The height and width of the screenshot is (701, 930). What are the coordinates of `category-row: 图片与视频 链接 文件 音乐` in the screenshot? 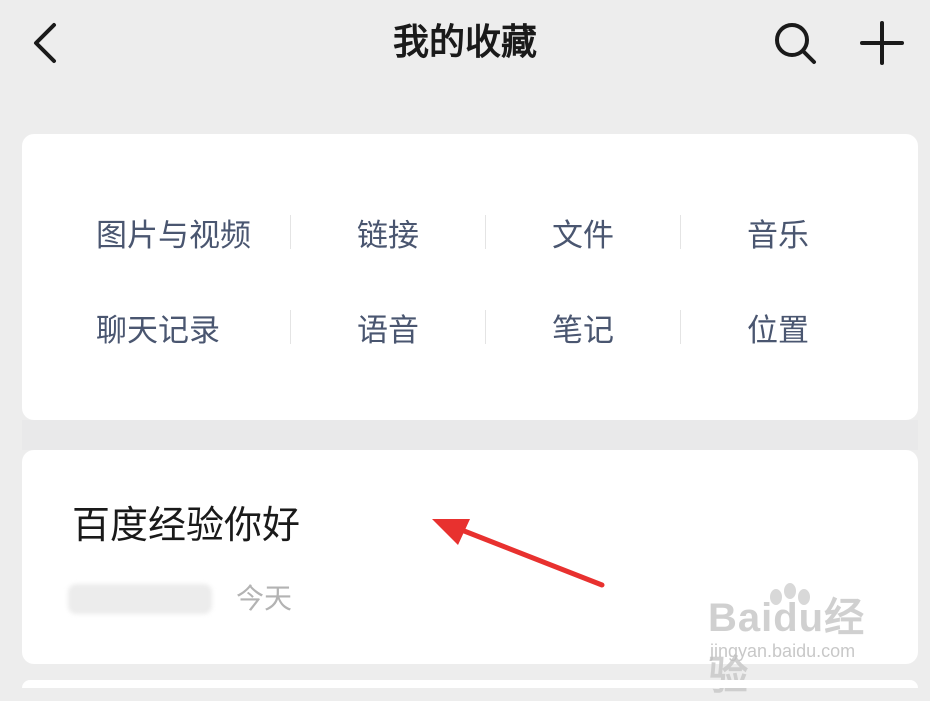 It's located at (470, 232).